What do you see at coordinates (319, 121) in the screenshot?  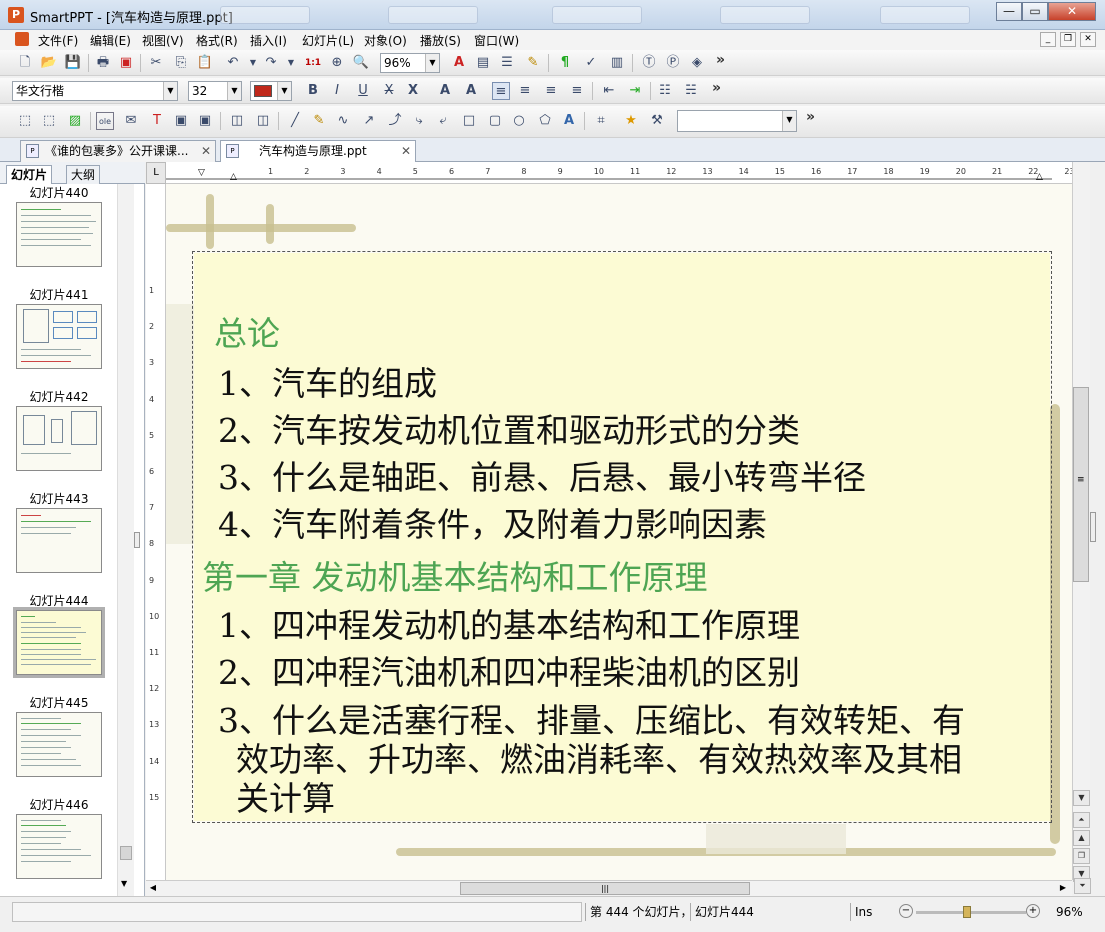 I see `pencil-icon: ✎` at bounding box center [319, 121].